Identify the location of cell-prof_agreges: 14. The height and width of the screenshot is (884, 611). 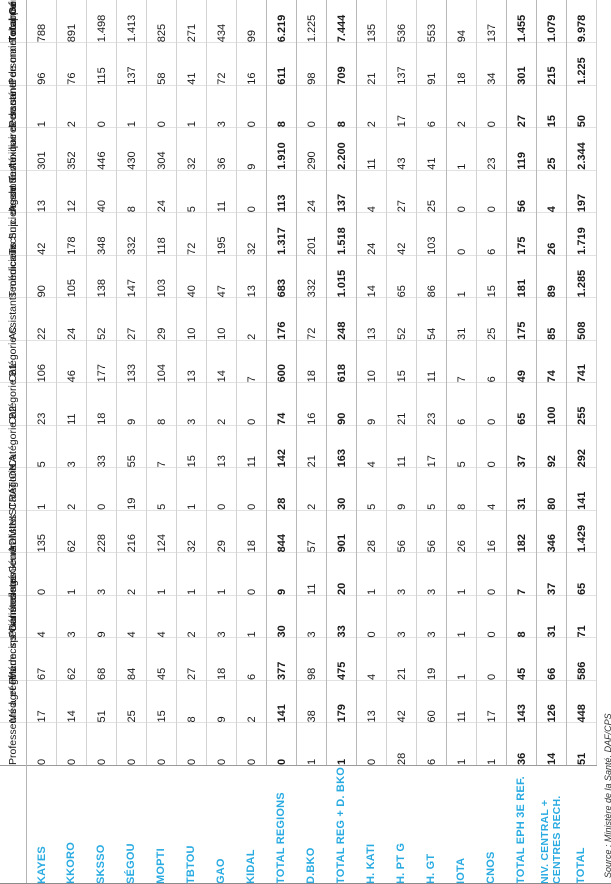
(551, 744).